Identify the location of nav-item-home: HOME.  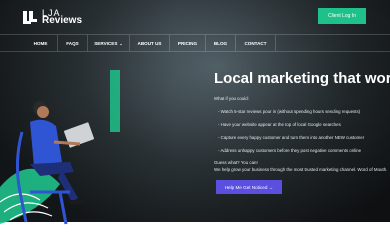
(41, 43).